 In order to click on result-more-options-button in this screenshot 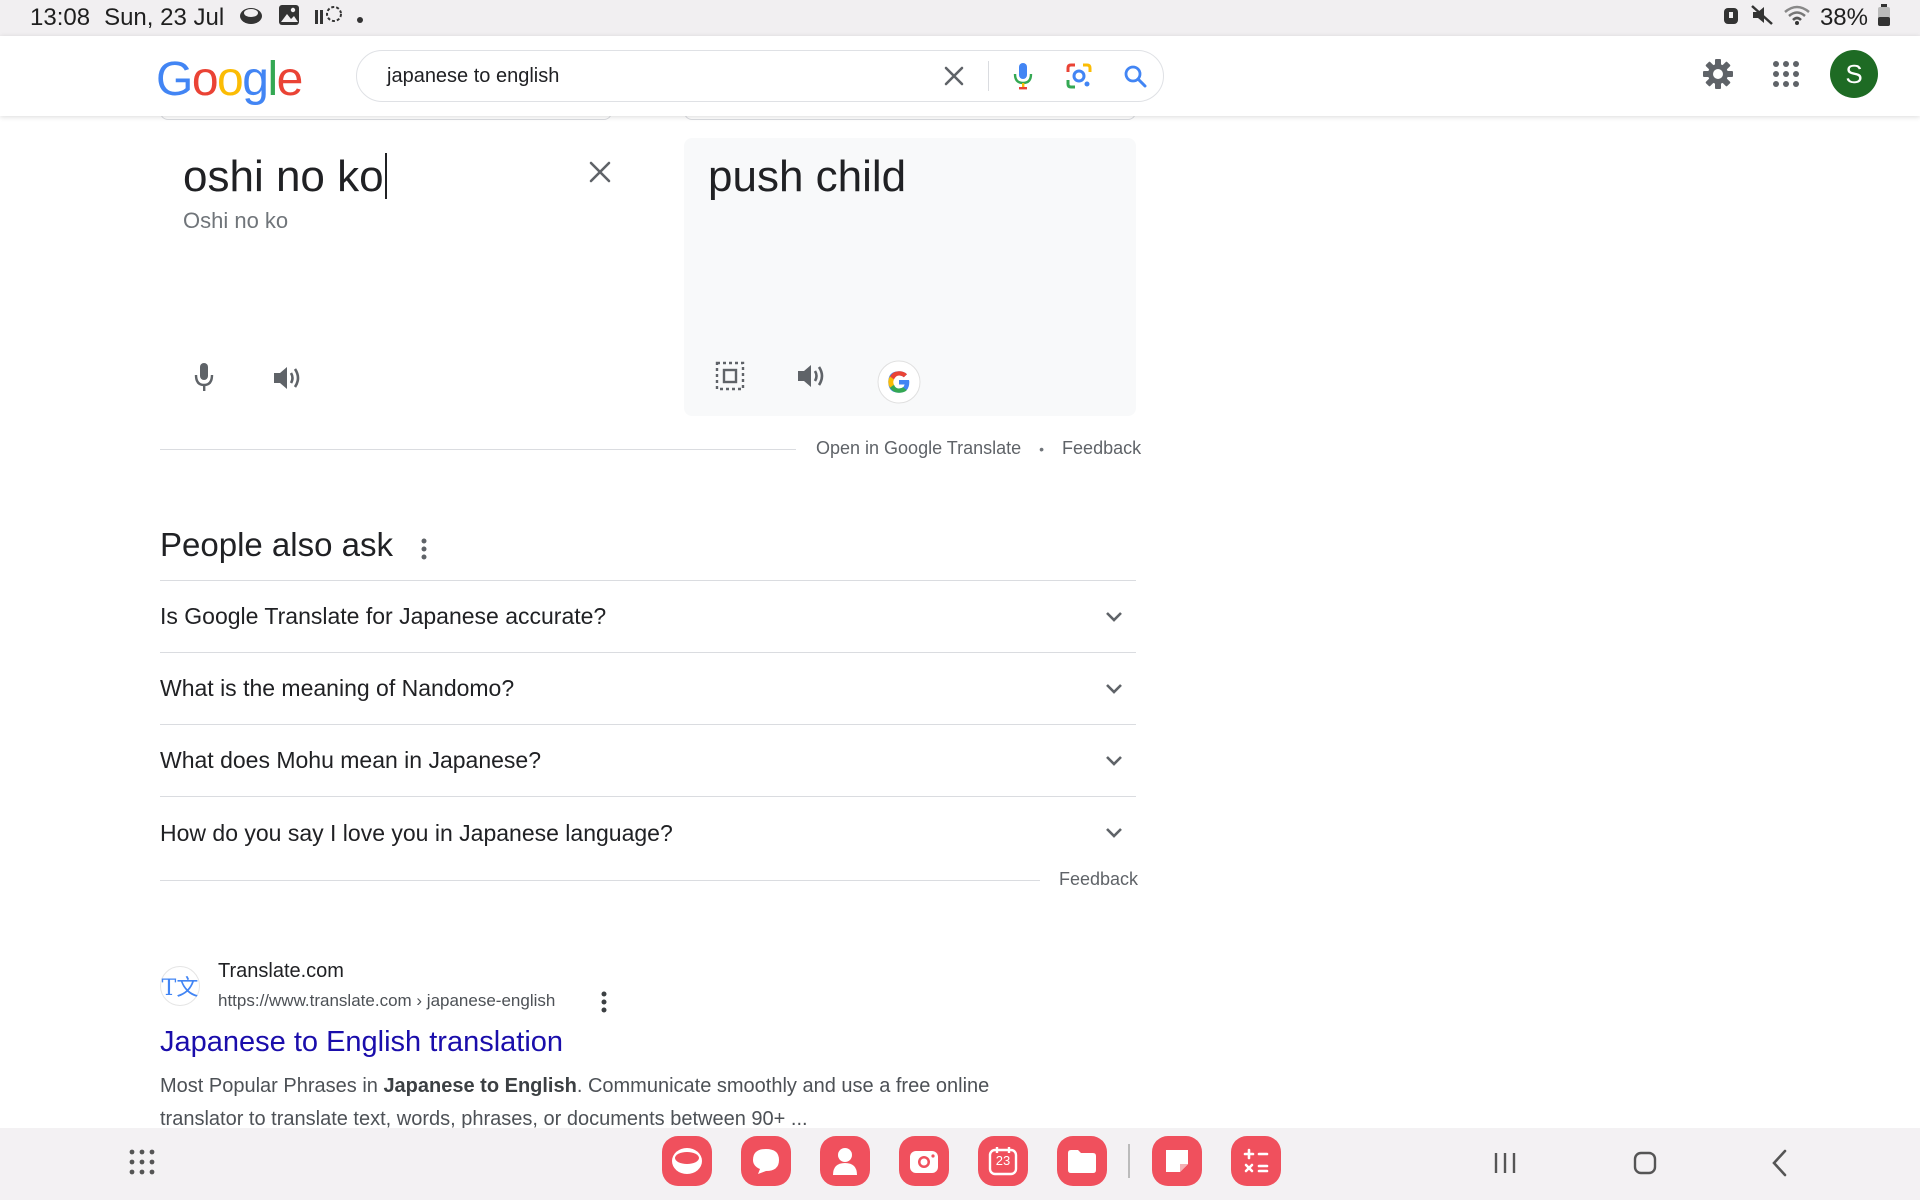, I will do `click(604, 1002)`.